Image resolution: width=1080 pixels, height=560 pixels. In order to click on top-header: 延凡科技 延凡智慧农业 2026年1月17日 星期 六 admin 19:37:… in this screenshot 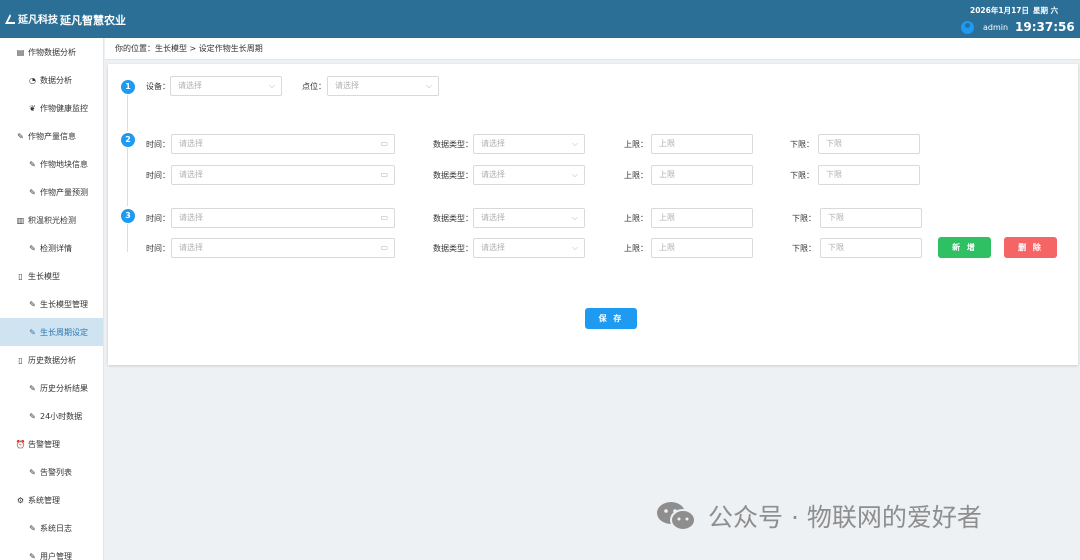, I will do `click(540, 19)`.